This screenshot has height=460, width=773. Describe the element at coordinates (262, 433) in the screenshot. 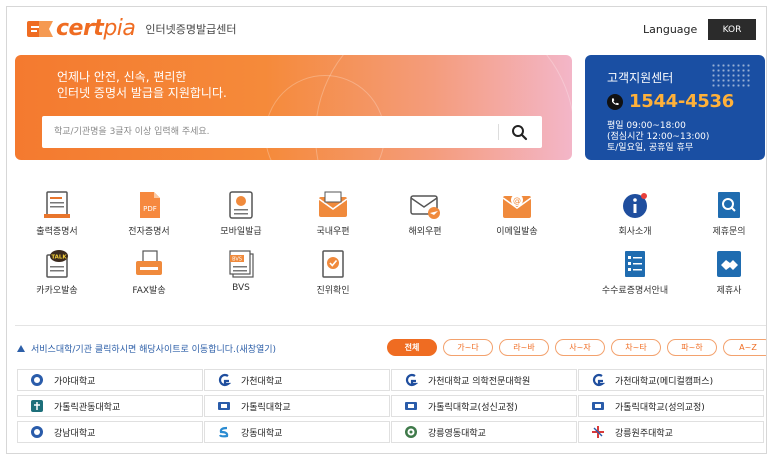

I see `school-name: 강동대학교` at that location.